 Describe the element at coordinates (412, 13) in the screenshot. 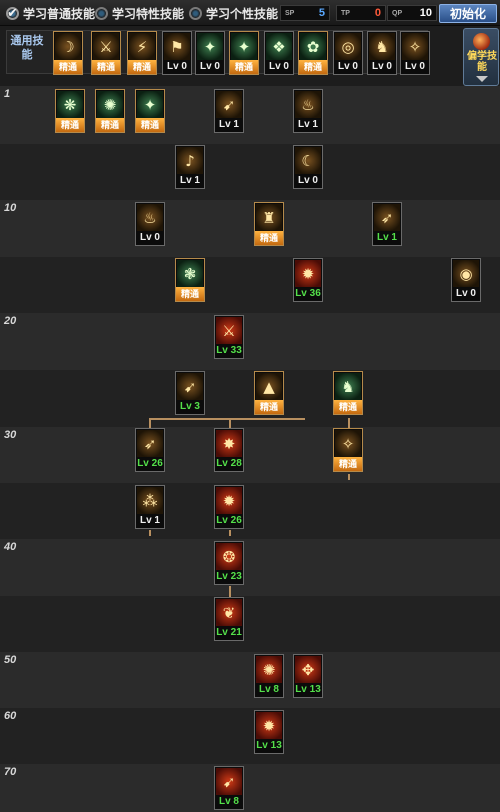

I see `qp-points: QP 10` at that location.